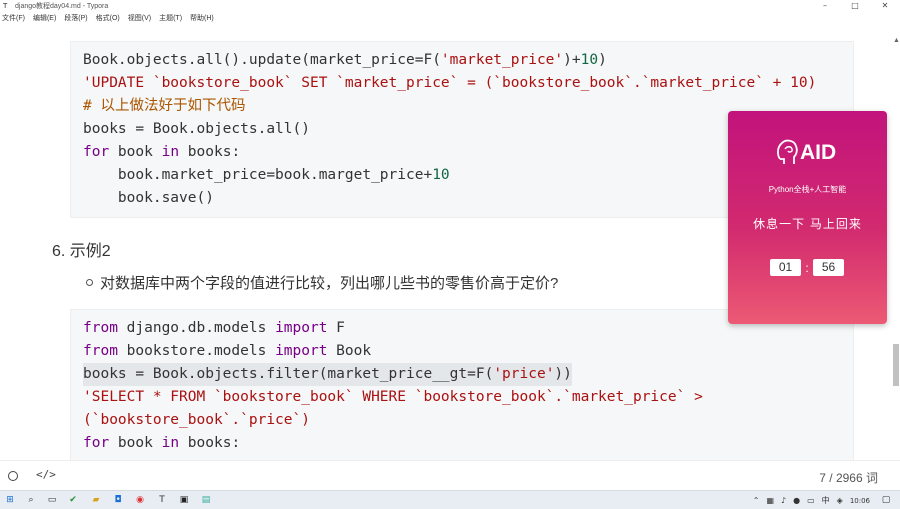  I want to click on code-line: book.save(), so click(148, 198).